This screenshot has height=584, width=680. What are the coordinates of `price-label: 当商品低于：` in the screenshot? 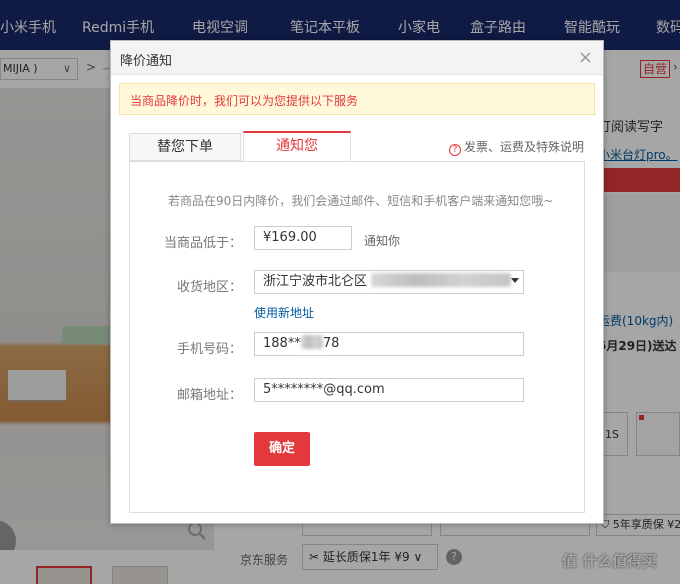 It's located at (202, 243).